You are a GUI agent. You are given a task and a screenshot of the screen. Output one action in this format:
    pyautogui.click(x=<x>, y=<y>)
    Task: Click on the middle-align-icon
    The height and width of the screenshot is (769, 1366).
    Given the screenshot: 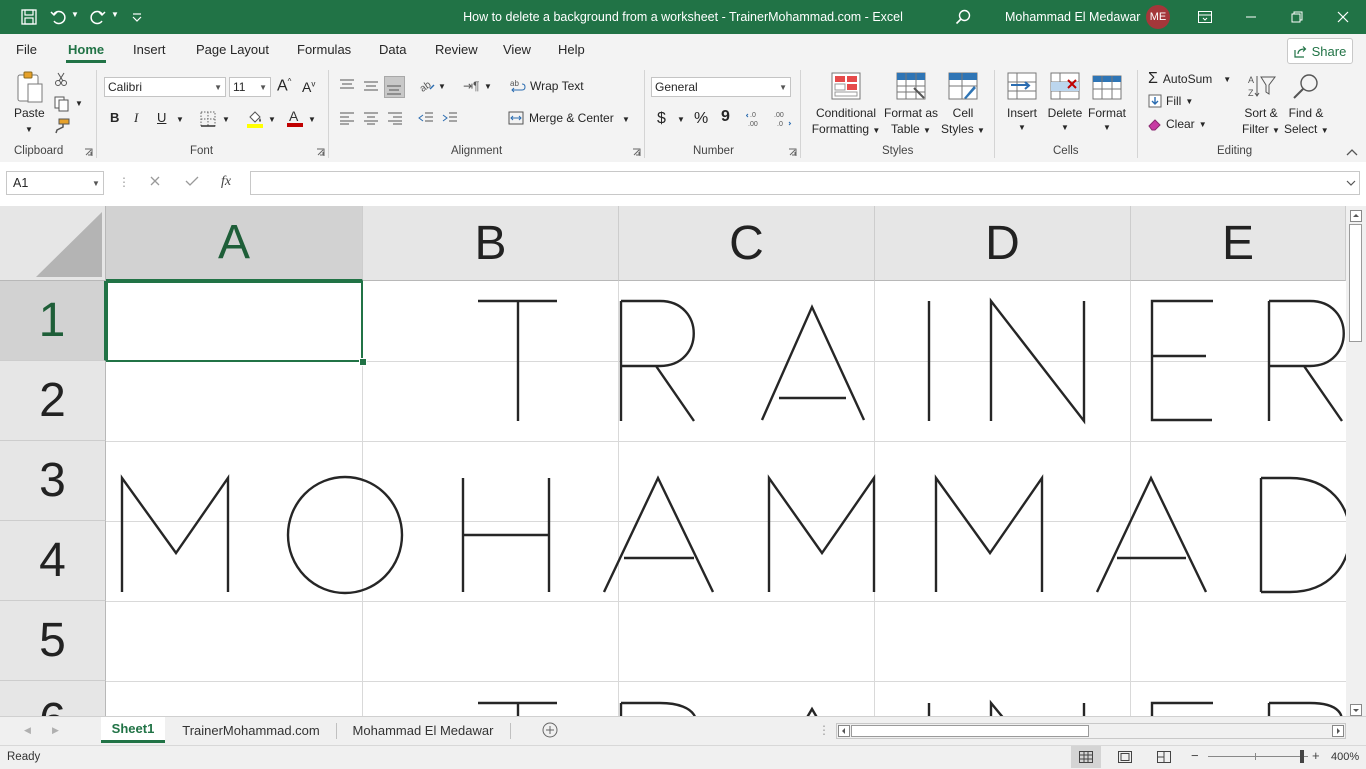 What is the action you would take?
    pyautogui.click(x=371, y=85)
    